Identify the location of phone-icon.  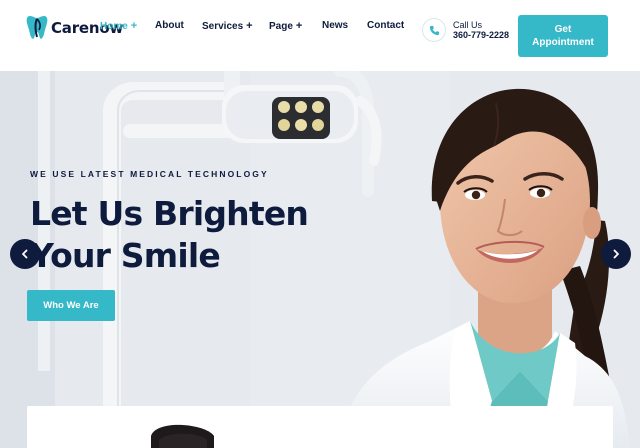
(434, 30).